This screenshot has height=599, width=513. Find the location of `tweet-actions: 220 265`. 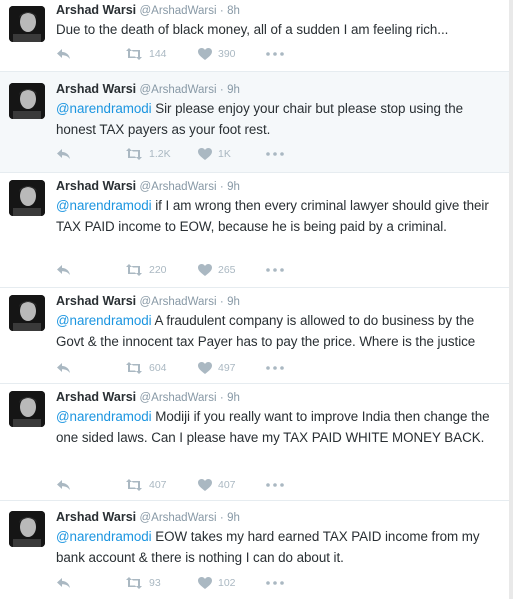

tweet-actions: 220 265 is located at coordinates (206, 270).